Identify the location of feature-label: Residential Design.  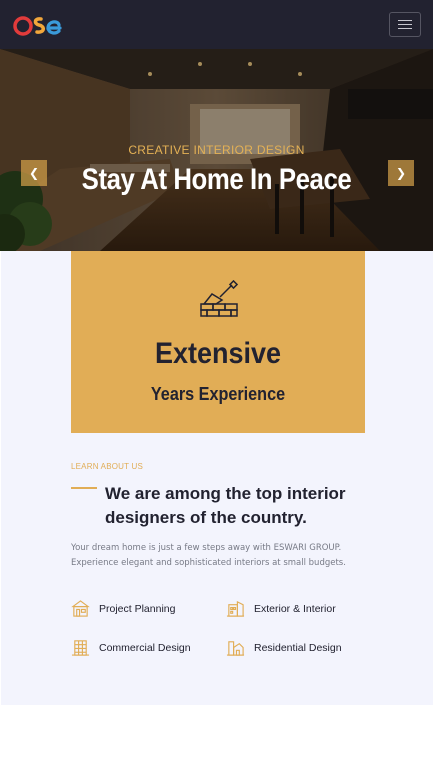
(298, 647).